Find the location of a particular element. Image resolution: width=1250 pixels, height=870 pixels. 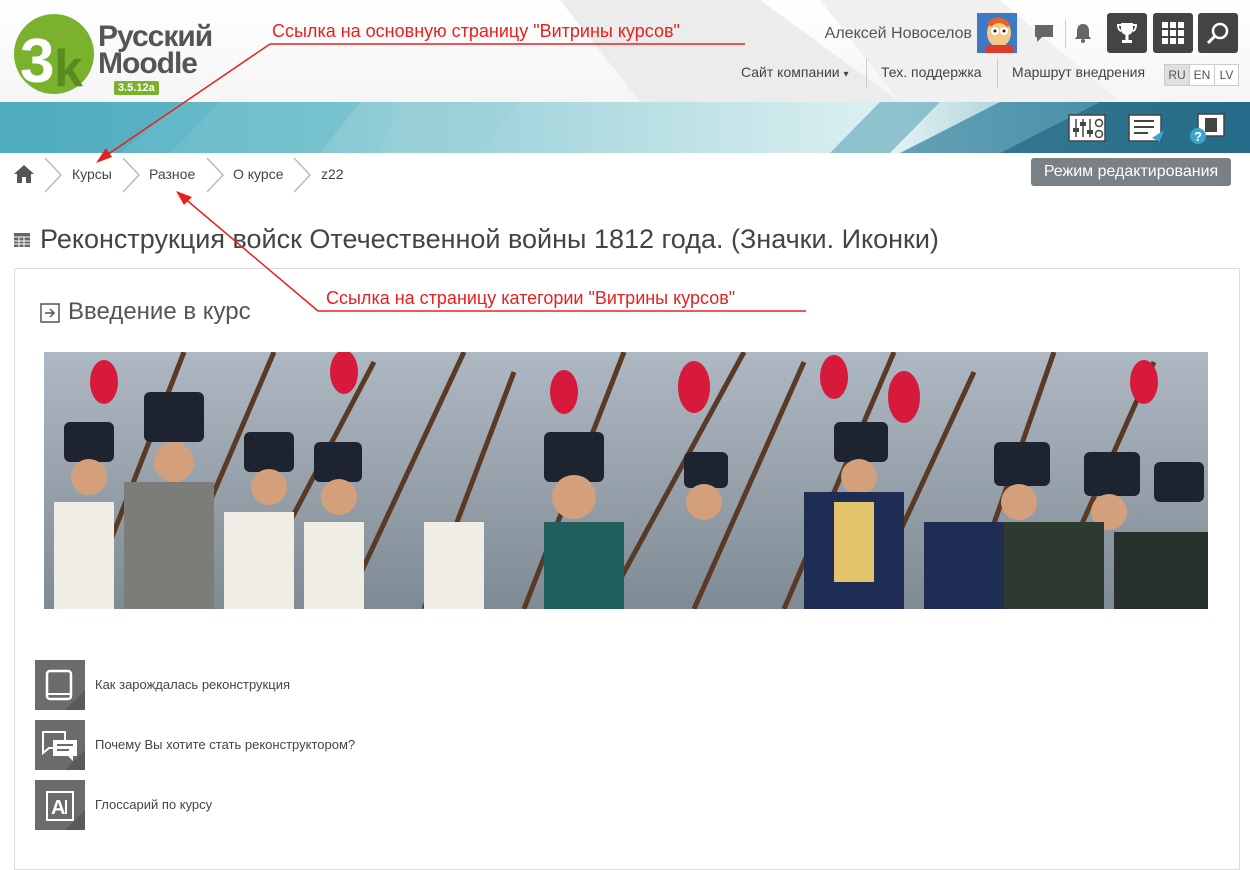

activity-link: Глоссарий по курсу is located at coordinates (153, 804).